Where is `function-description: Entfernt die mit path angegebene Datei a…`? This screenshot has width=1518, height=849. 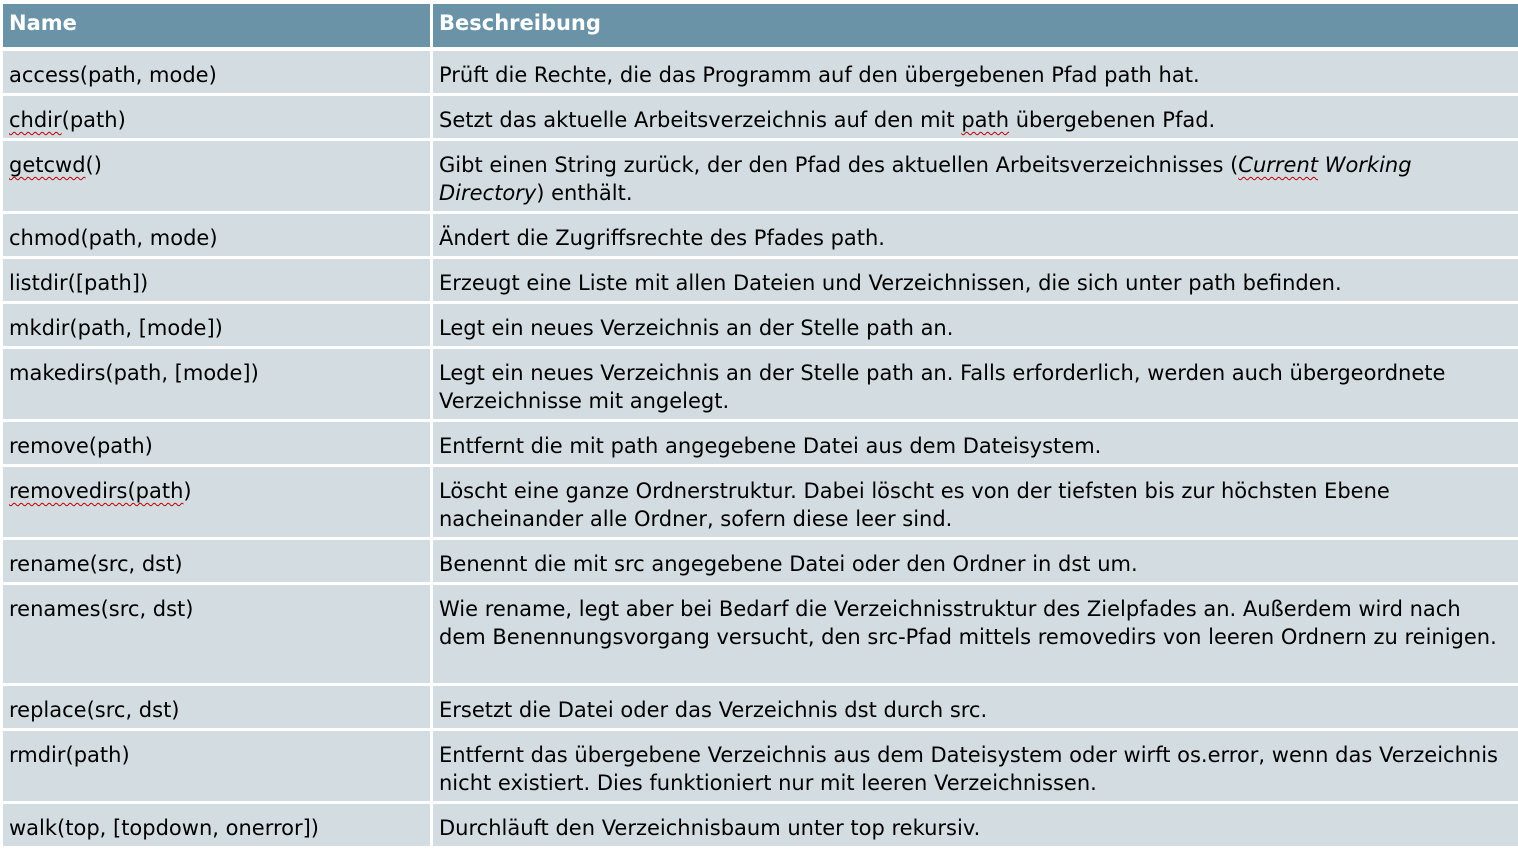 function-description: Entfernt die mit path angegebene Datei a… is located at coordinates (975, 444).